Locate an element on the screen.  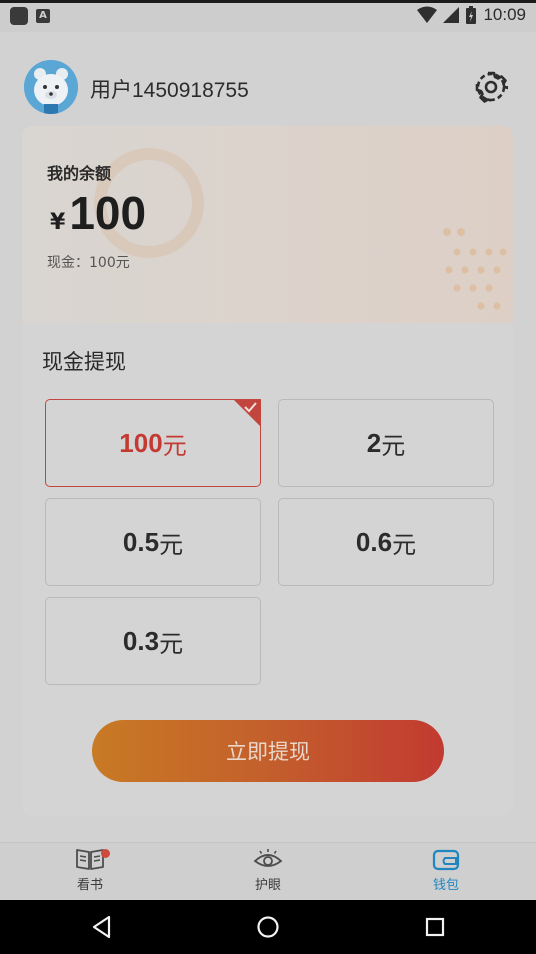
withdraw-option-0-6: 0.6 元 is located at coordinates (386, 542).